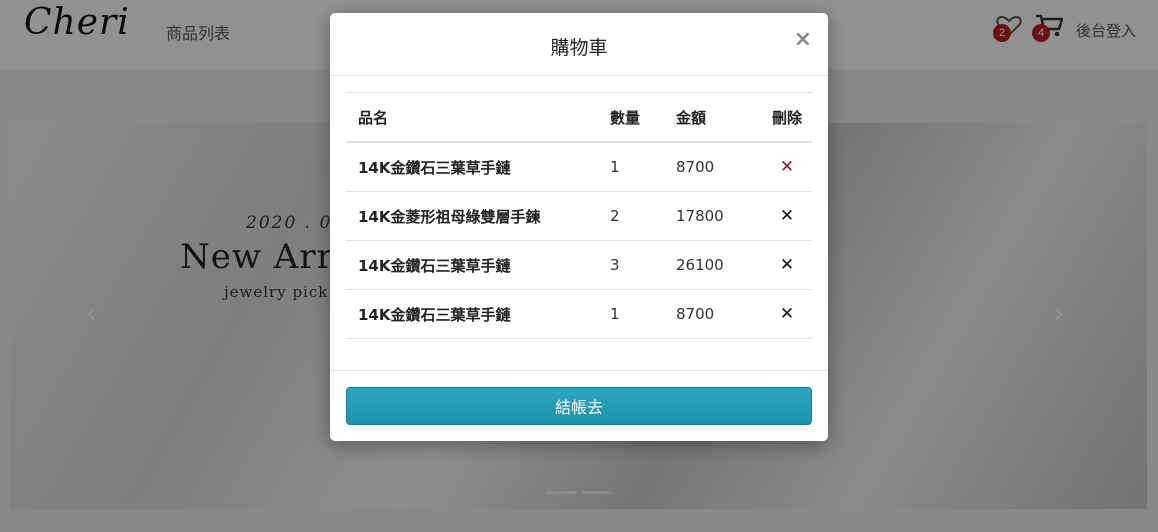 The image size is (1158, 532). I want to click on table-row: 14K金菱形祖母綠雙層手鍊 2 17800 ✕, so click(579, 216).